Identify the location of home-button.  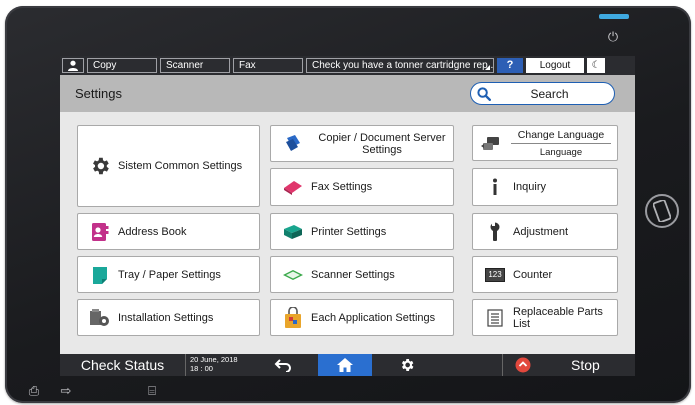
(345, 365).